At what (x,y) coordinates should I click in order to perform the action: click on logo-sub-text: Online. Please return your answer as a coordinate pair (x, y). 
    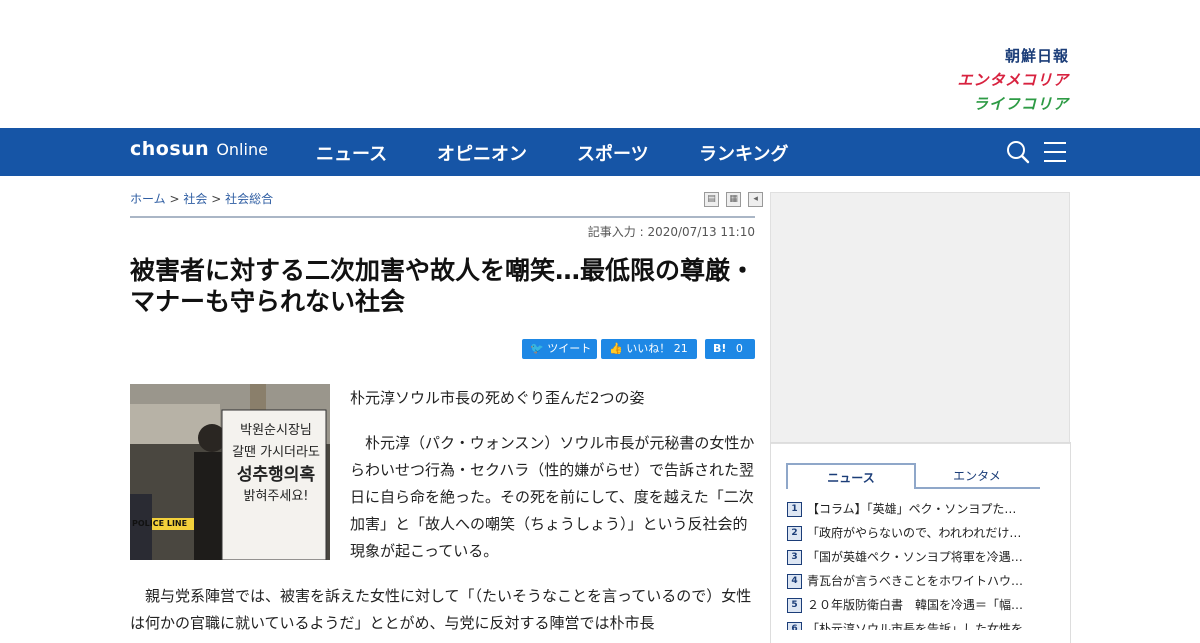
    Looking at the image, I should click on (242, 149).